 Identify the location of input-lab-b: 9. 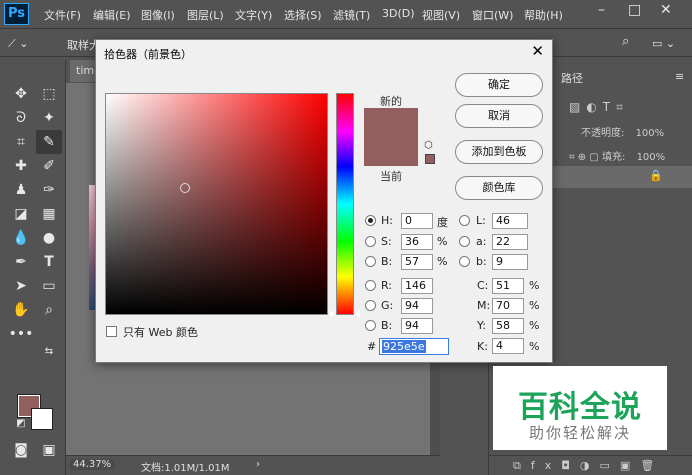
(510, 262).